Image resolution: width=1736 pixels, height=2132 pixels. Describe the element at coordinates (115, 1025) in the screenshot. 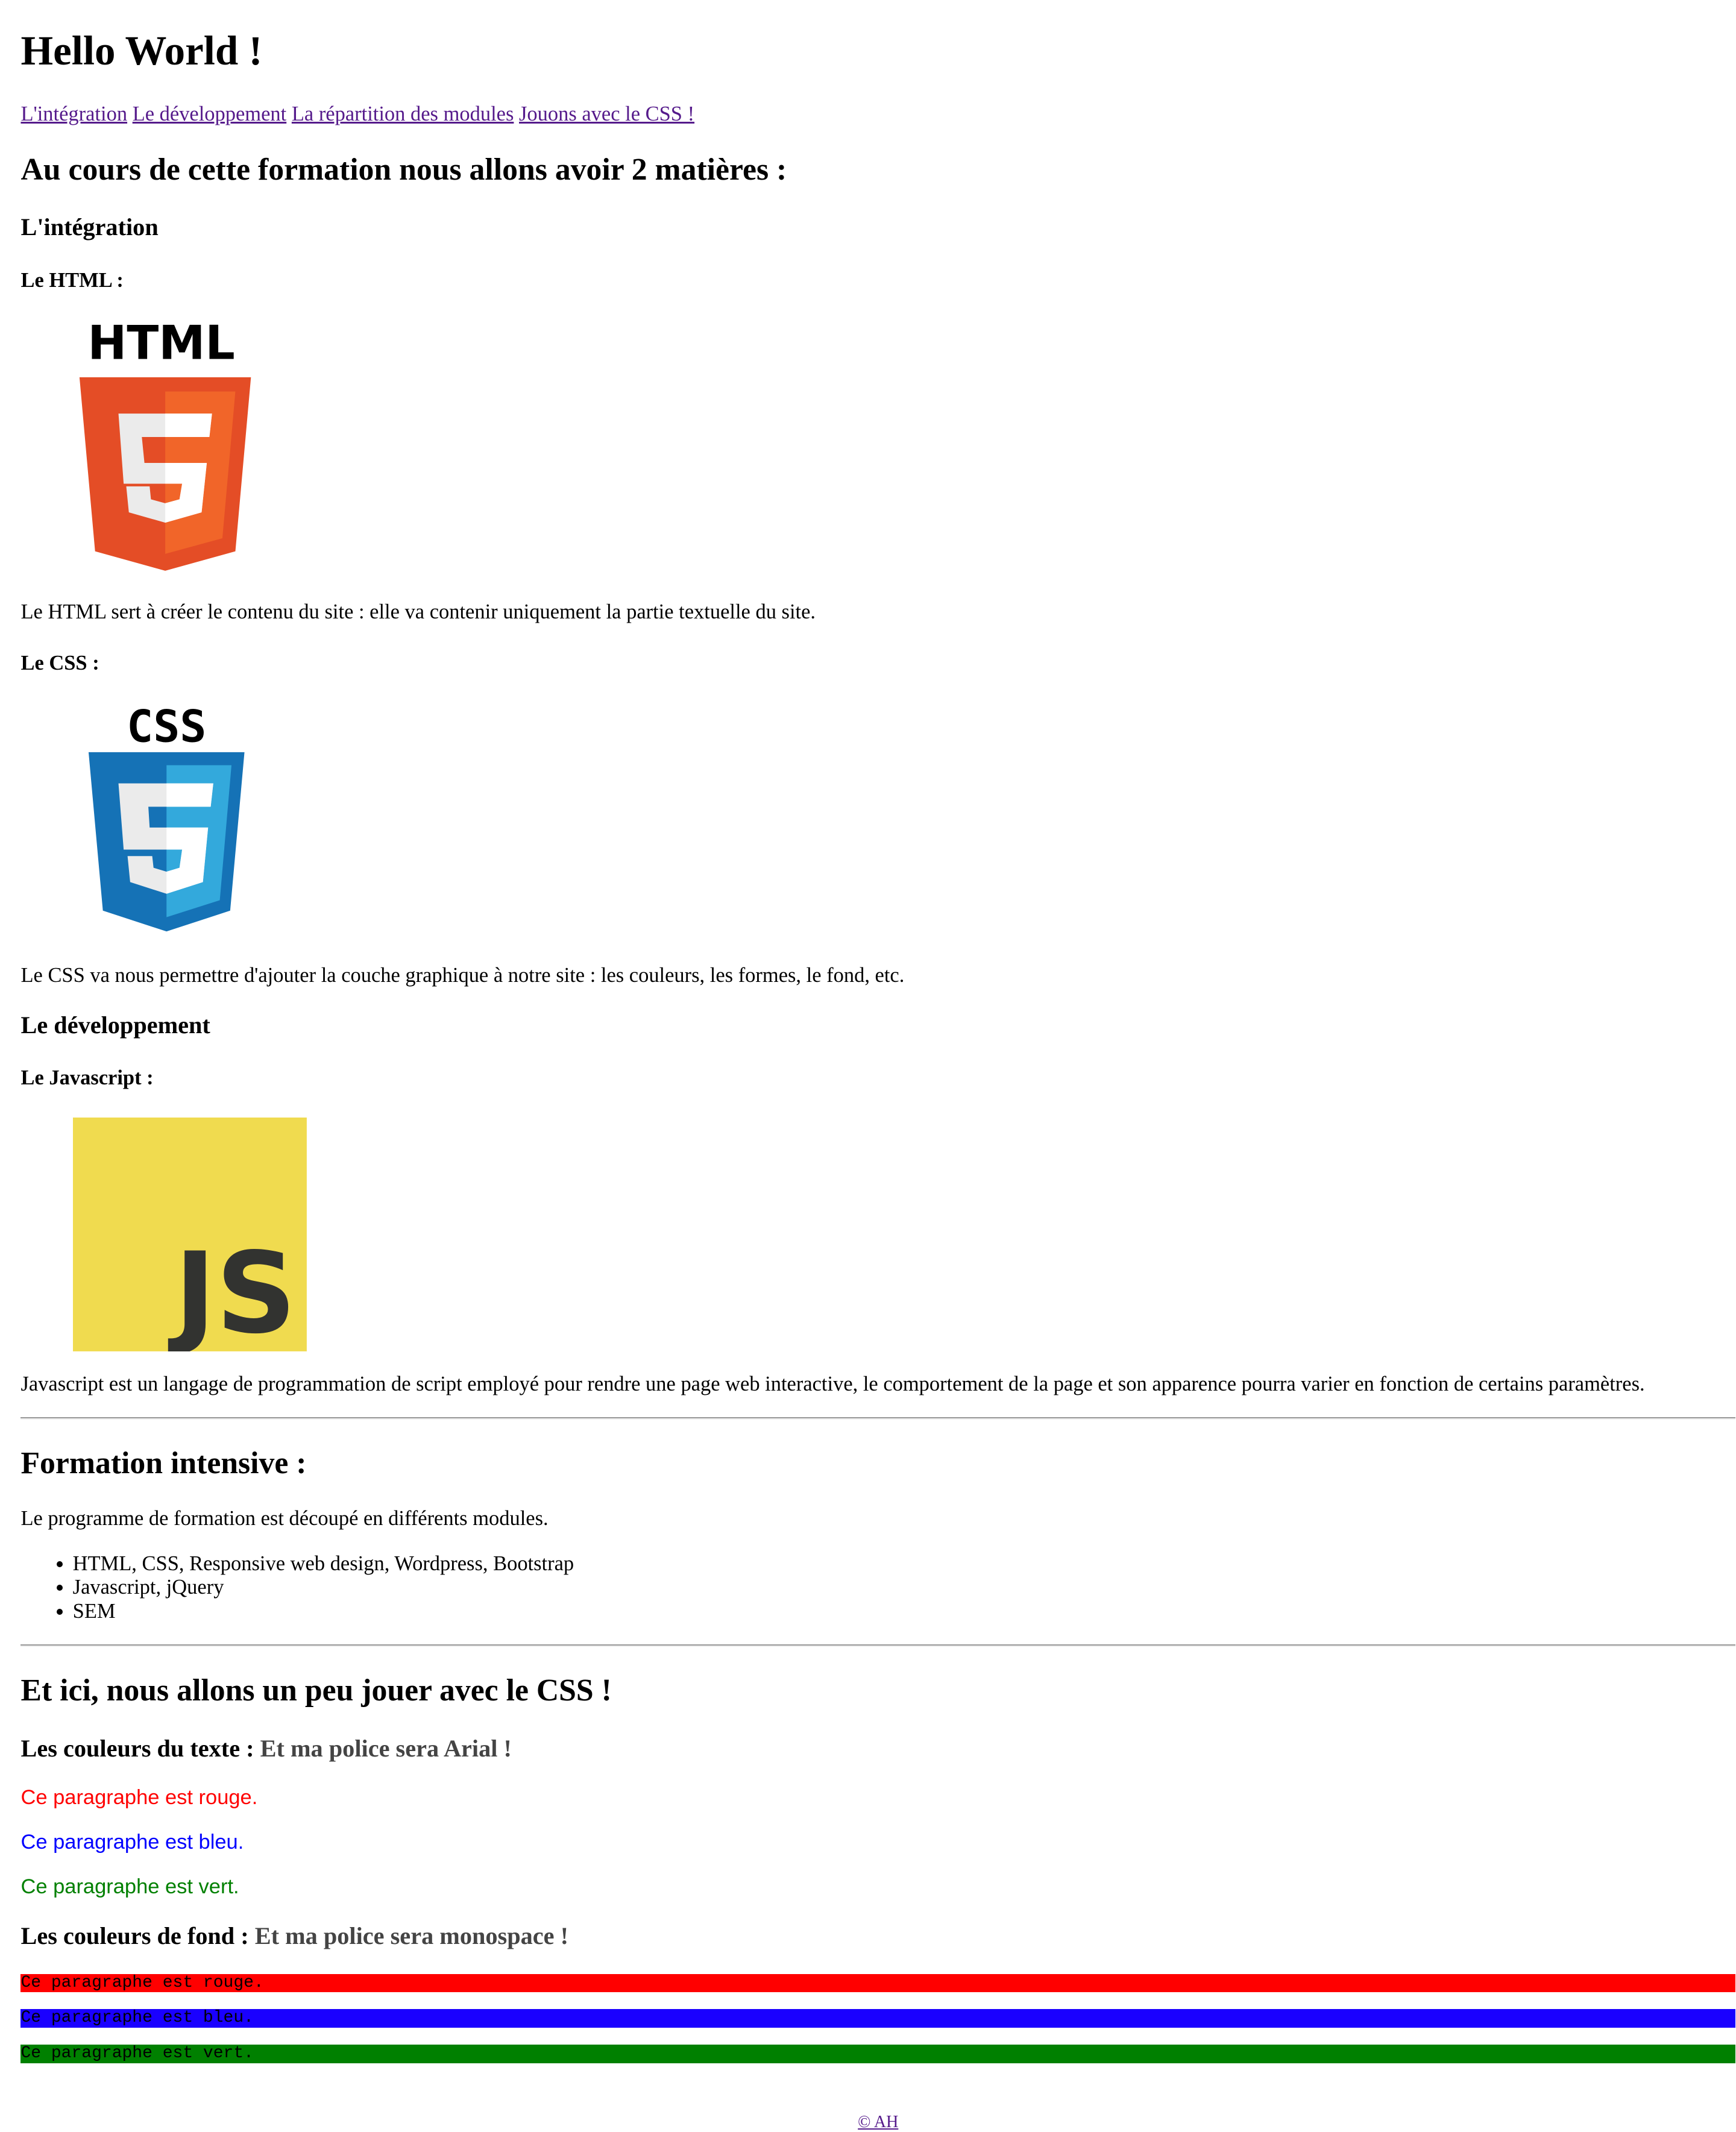

I see `development-heading: Le développement` at that location.